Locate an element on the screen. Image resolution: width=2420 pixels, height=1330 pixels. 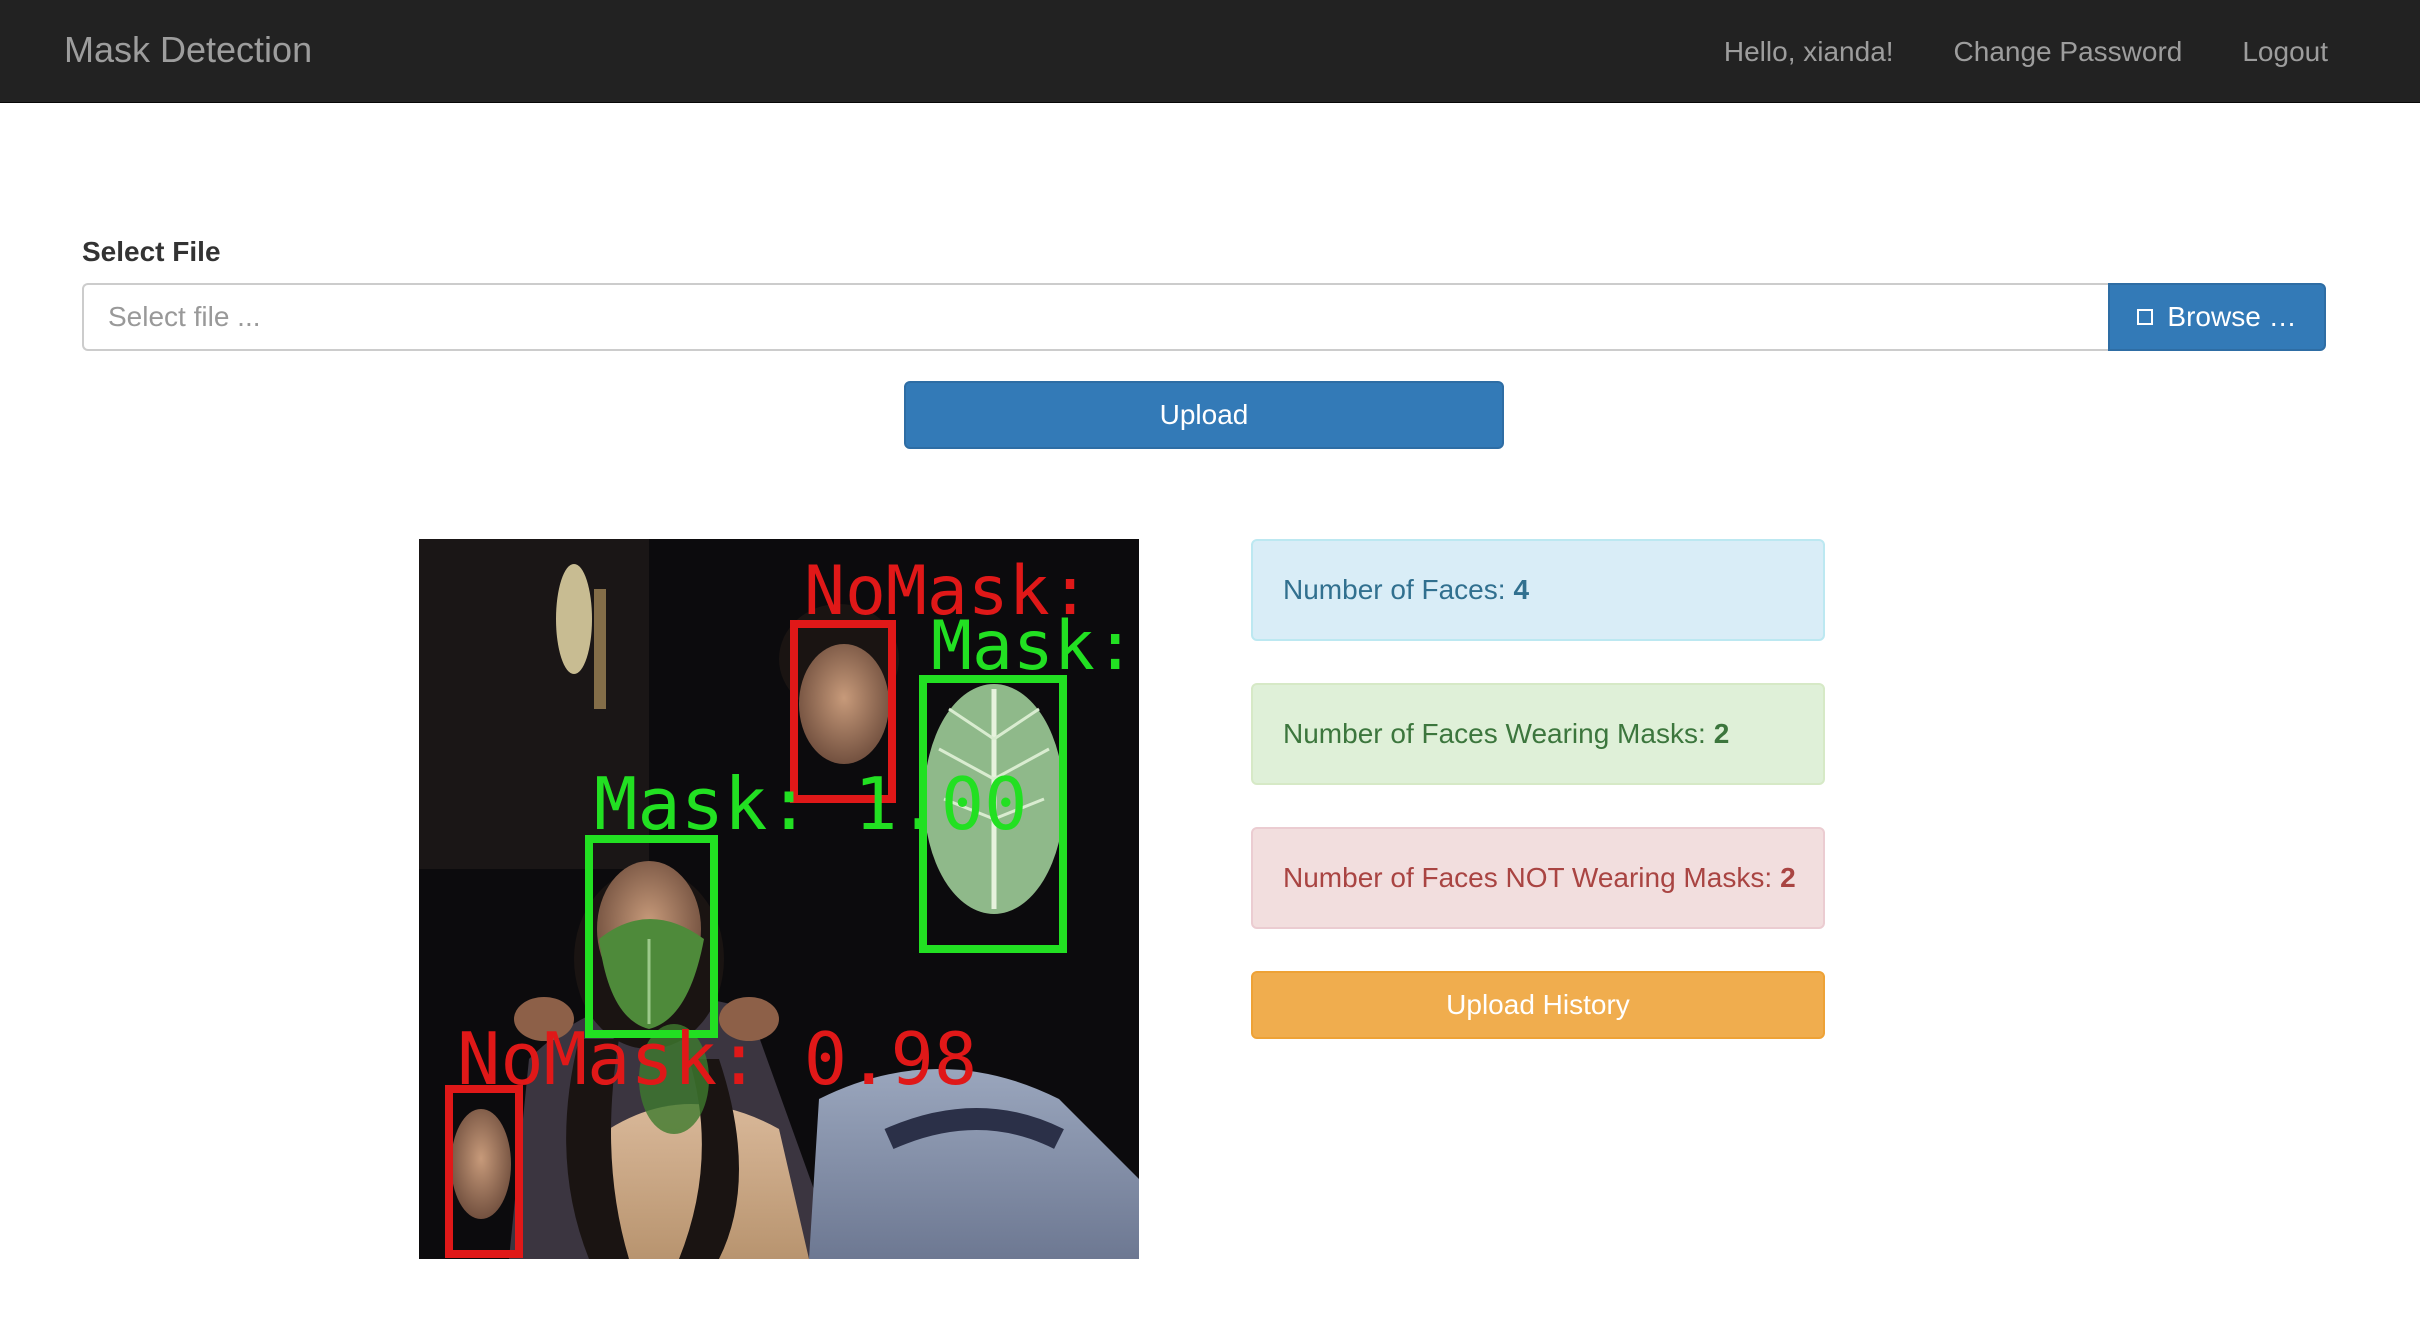
nomask-count-label: Number of Faces NOT Wearing Masks: is located at coordinates (1528, 877).